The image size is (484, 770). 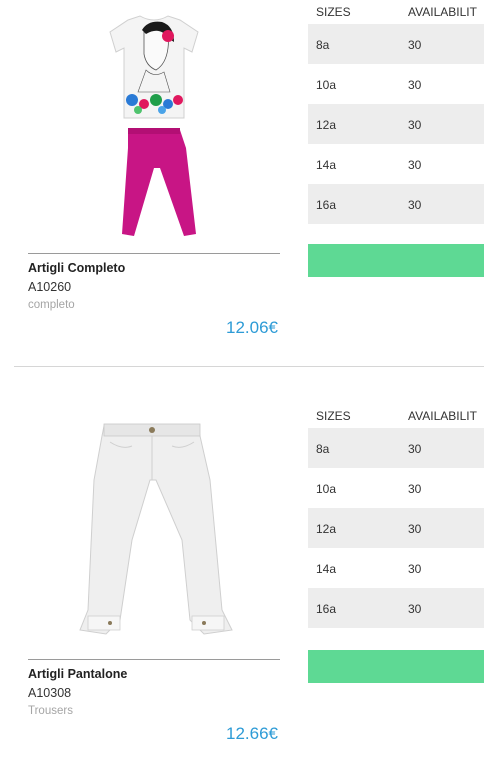 I want to click on product-category: completo, so click(x=51, y=305).